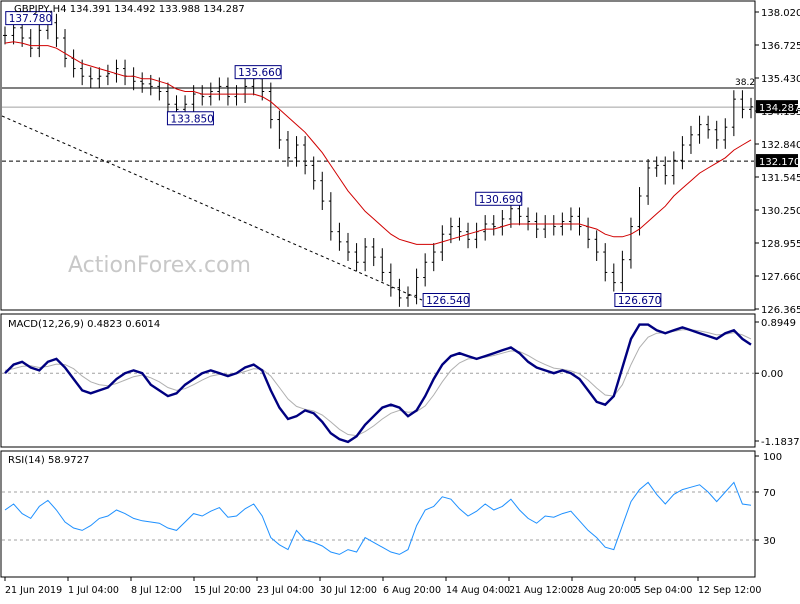 The width and height of the screenshot is (800, 604). I want to click on price-tick-label: 136.725, so click(780, 46).